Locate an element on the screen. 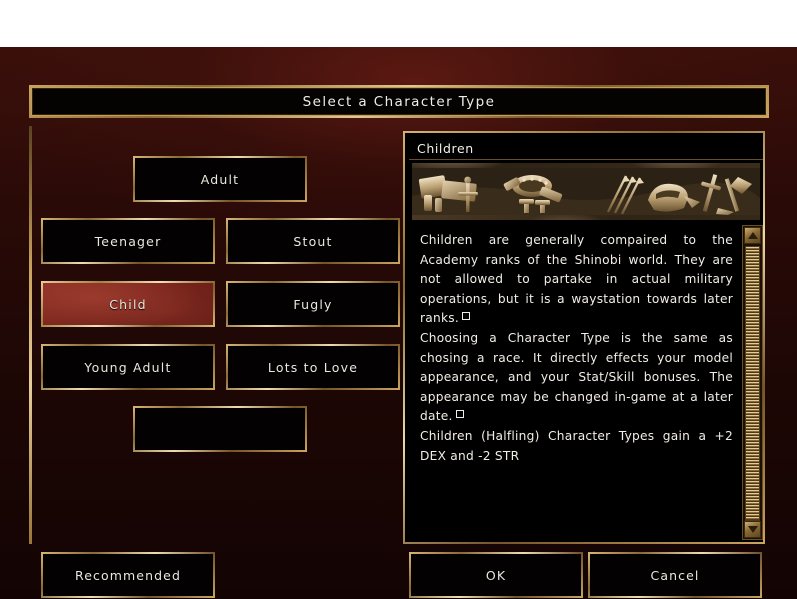  triangle-up-icon is located at coordinates (752, 235).